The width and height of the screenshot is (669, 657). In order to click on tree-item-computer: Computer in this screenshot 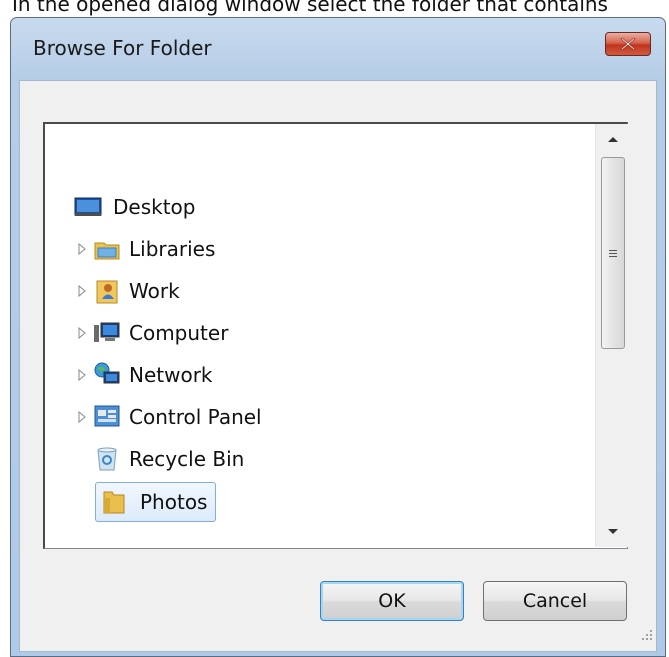, I will do `click(151, 333)`.